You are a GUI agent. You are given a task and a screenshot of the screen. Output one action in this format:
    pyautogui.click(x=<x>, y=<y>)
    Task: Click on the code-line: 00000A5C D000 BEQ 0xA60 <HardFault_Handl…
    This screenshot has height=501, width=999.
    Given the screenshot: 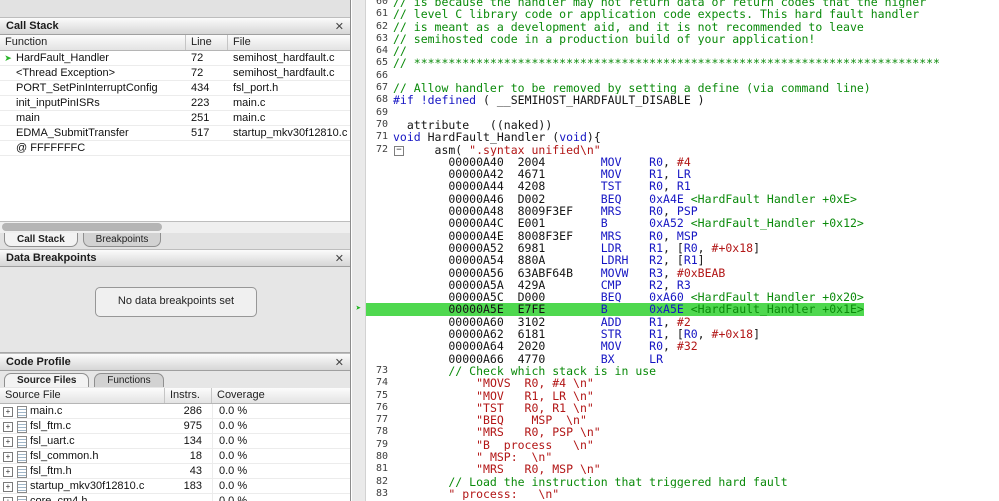 What is the action you would take?
    pyautogui.click(x=675, y=297)
    